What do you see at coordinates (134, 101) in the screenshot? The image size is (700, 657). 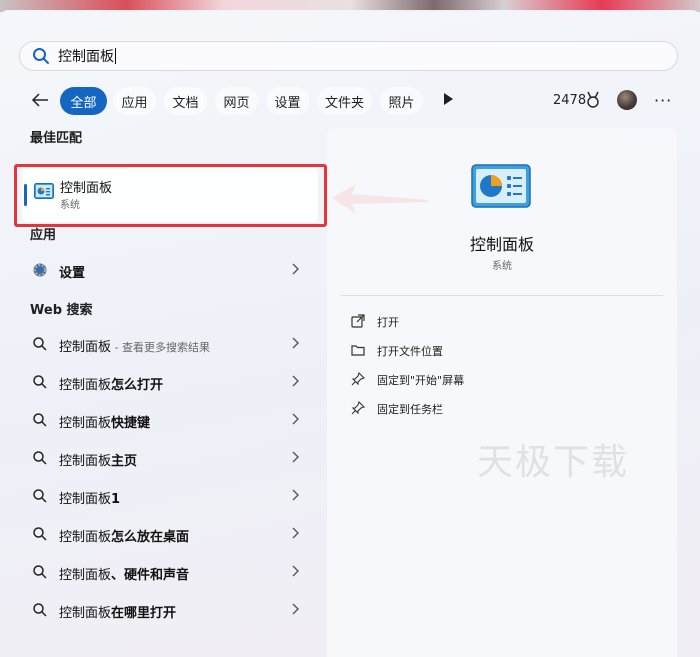 I see `tab-apps: 应用` at bounding box center [134, 101].